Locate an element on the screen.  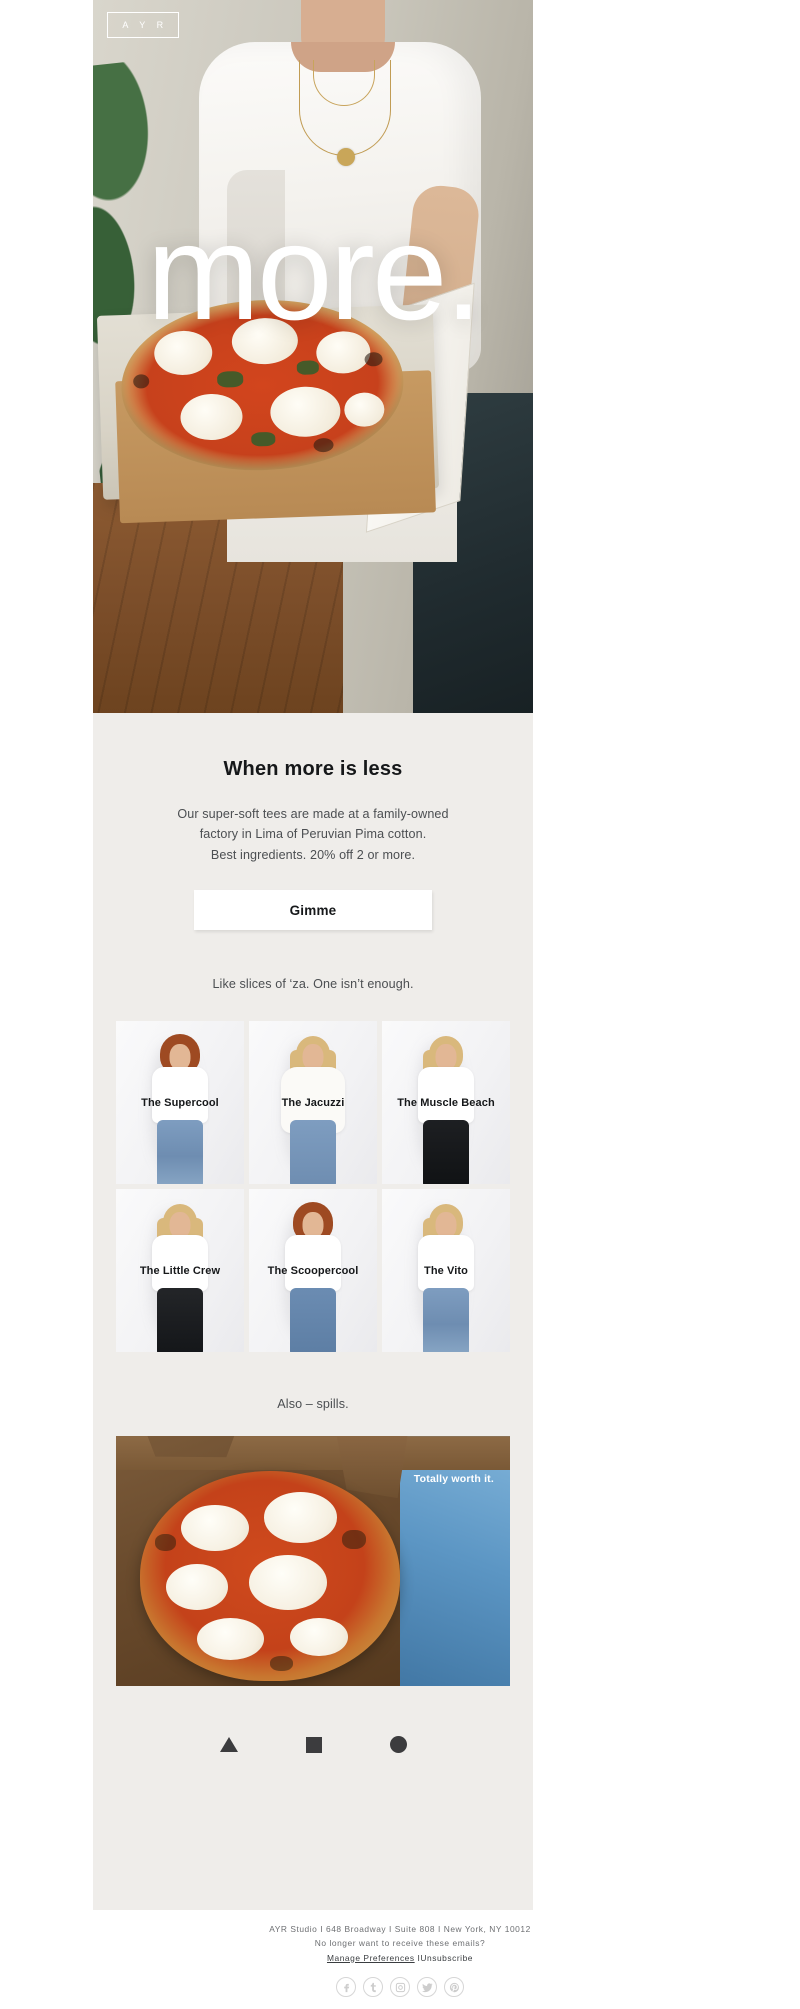
footer-optout-question: No longer want to receive these emails? is located at coordinates (400, 1943).